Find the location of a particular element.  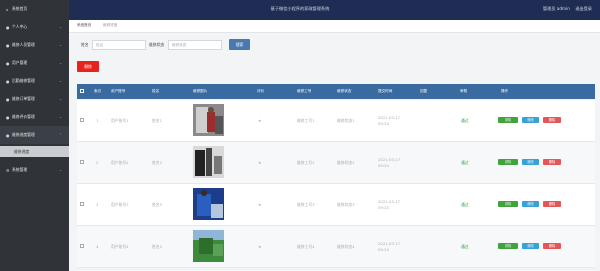

sidebar-item-label: 维修进度管理 is located at coordinates (23, 134).